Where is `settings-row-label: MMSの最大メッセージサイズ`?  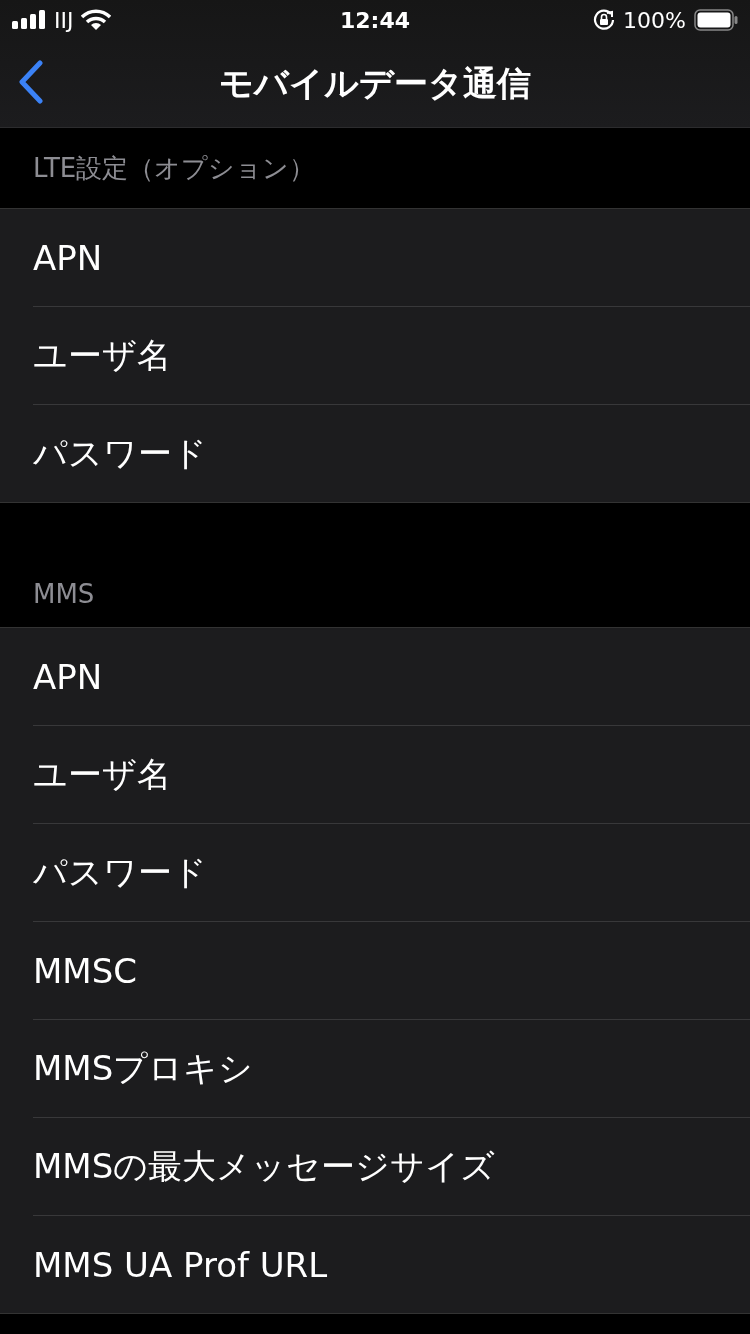
settings-row-label: MMSの最大メッセージサイズ is located at coordinates (264, 1166).